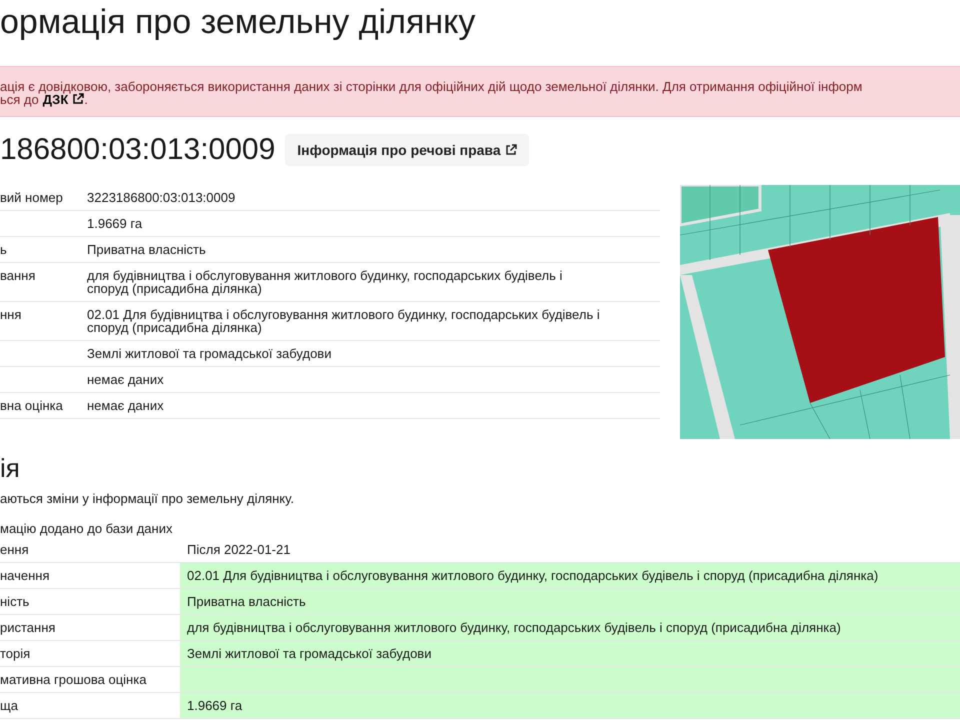 This screenshot has height=720, width=960. I want to click on field-value: Землі житлової та громадської забудови, so click(209, 353).